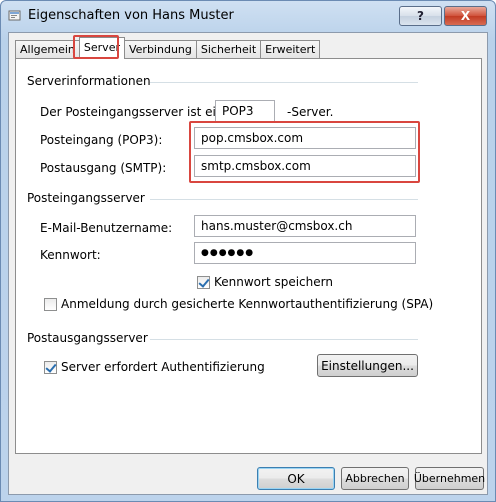 The height and width of the screenshot is (502, 496). Describe the element at coordinates (106, 228) in the screenshot. I see `username-label: E-Mail-Benutzername:` at that location.